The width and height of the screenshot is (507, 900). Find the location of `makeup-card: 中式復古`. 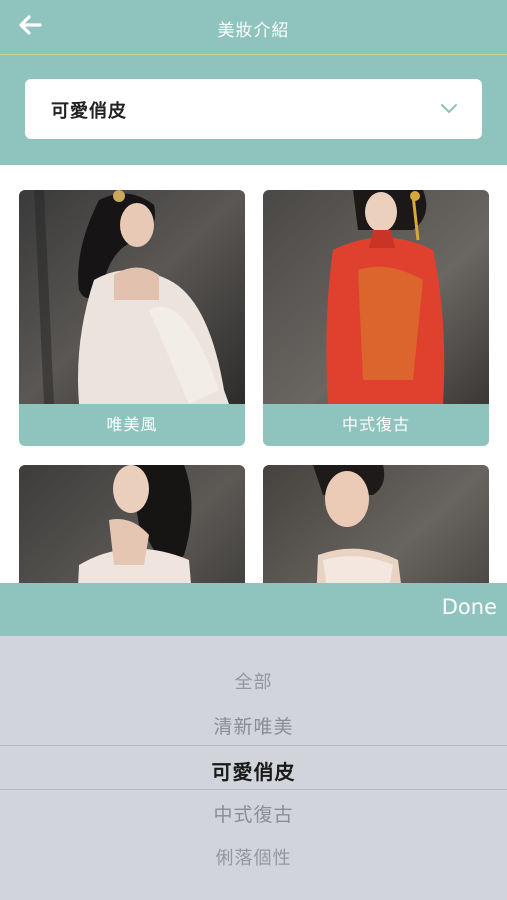

makeup-card: 中式復古 is located at coordinates (376, 318).